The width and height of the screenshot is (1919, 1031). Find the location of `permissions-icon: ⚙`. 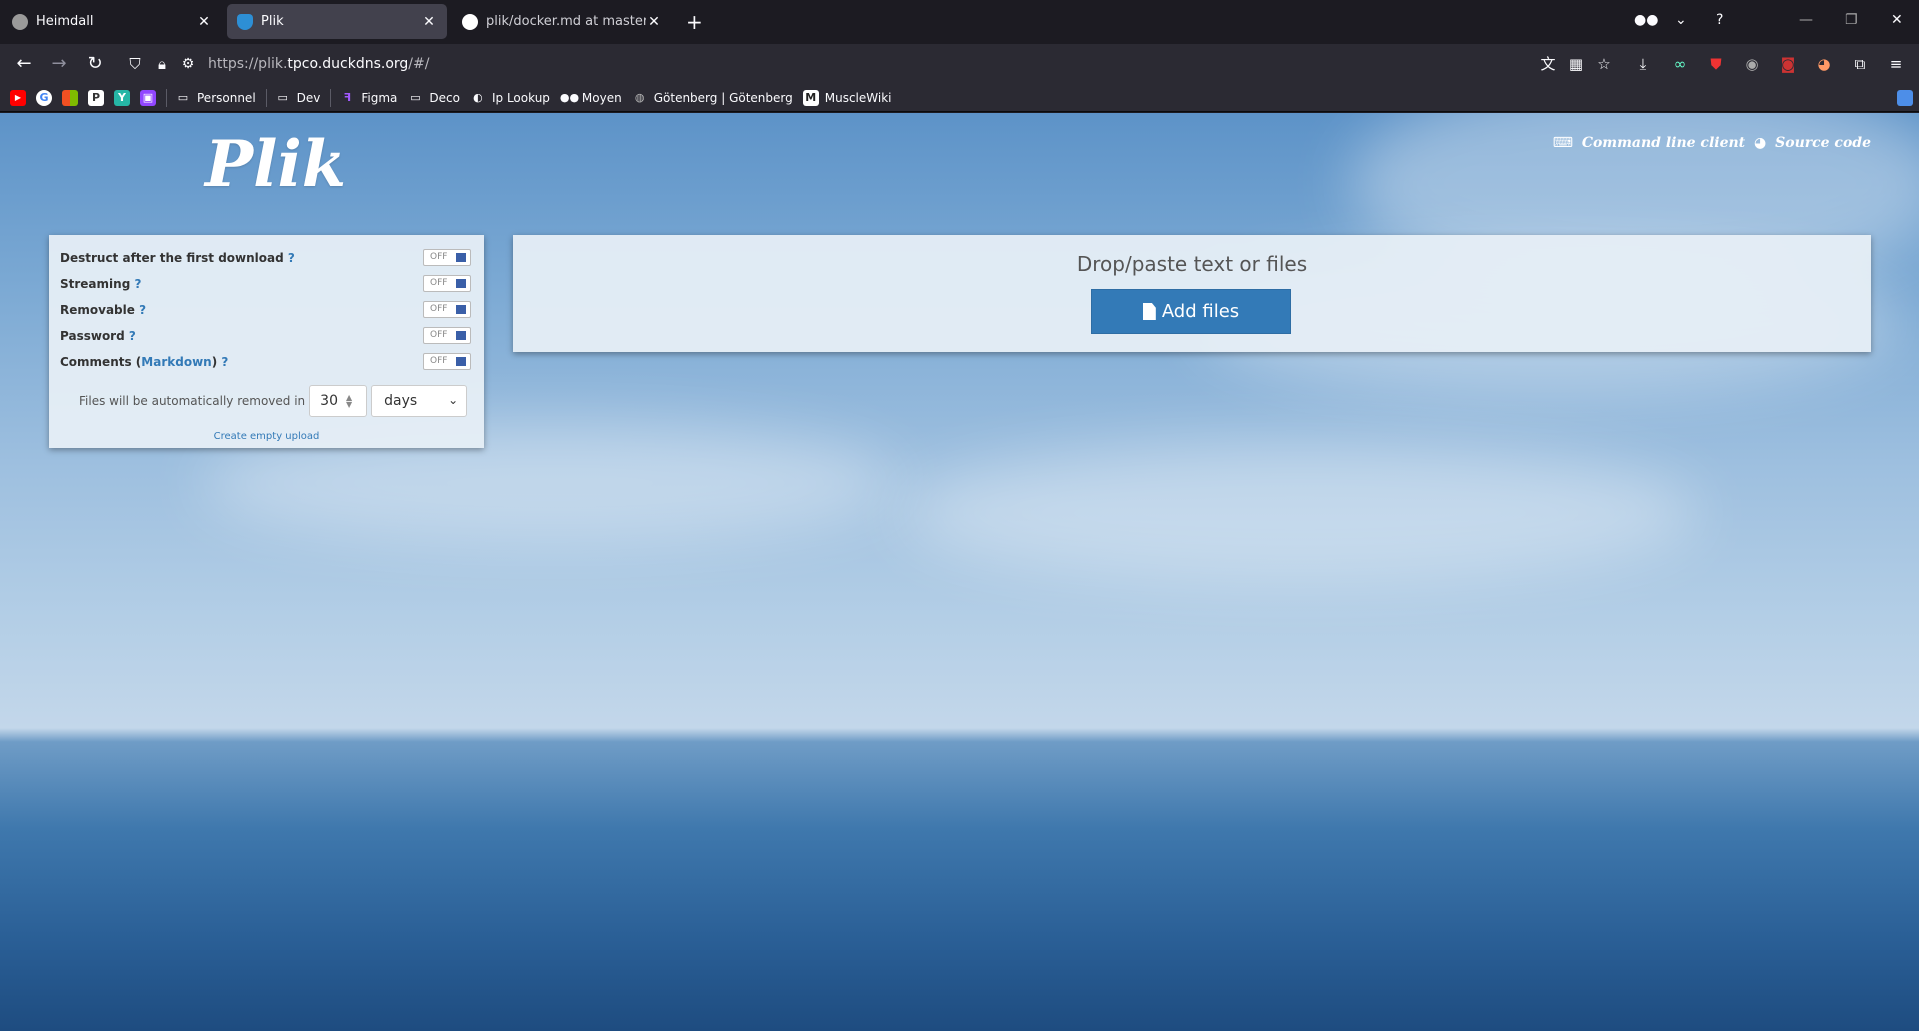

permissions-icon: ⚙ is located at coordinates (188, 64).